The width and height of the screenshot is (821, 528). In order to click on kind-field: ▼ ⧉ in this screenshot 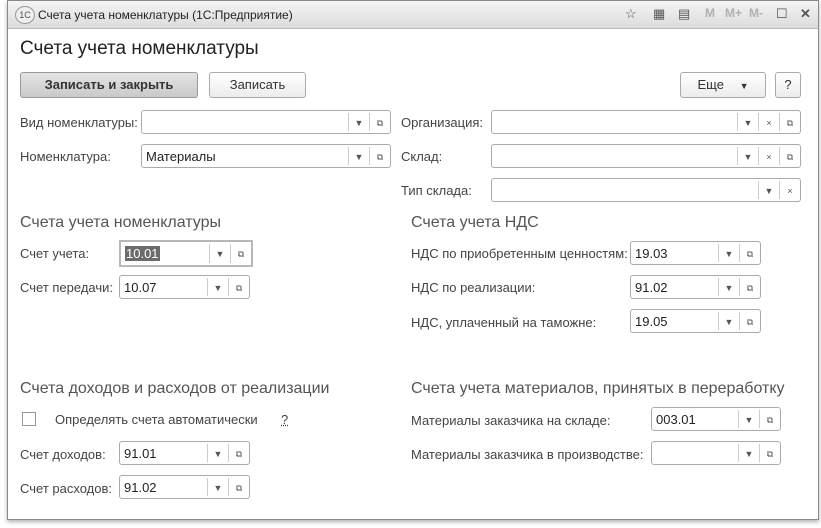, I will do `click(266, 122)`.